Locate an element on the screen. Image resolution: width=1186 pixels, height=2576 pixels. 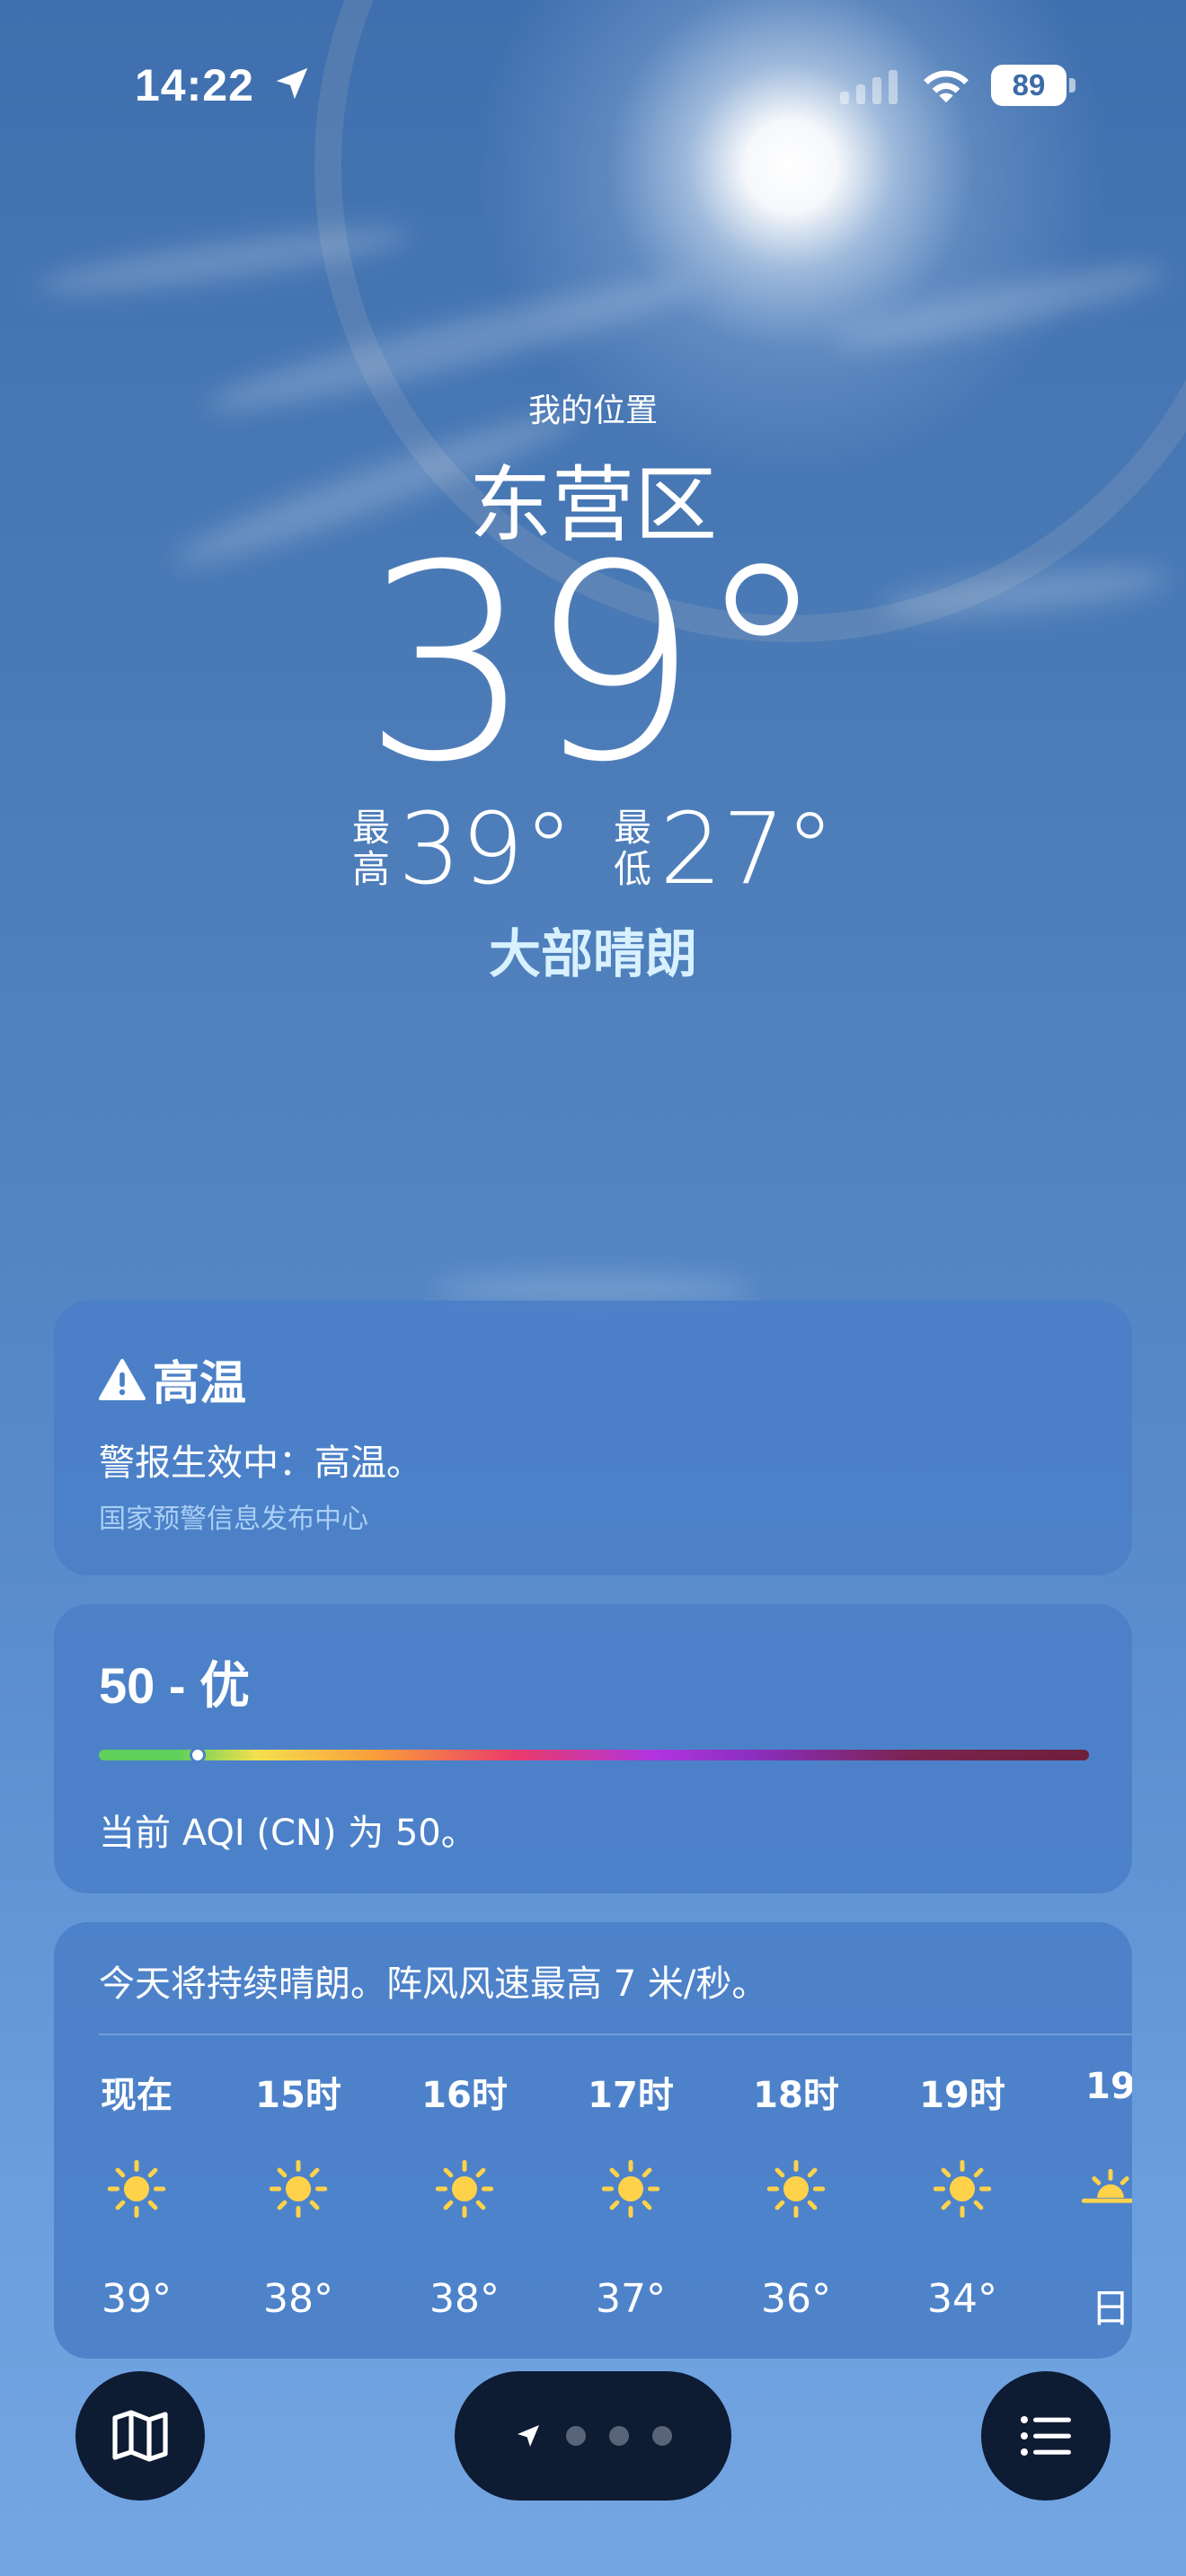
hour-label: 现在 is located at coordinates (137, 2095).